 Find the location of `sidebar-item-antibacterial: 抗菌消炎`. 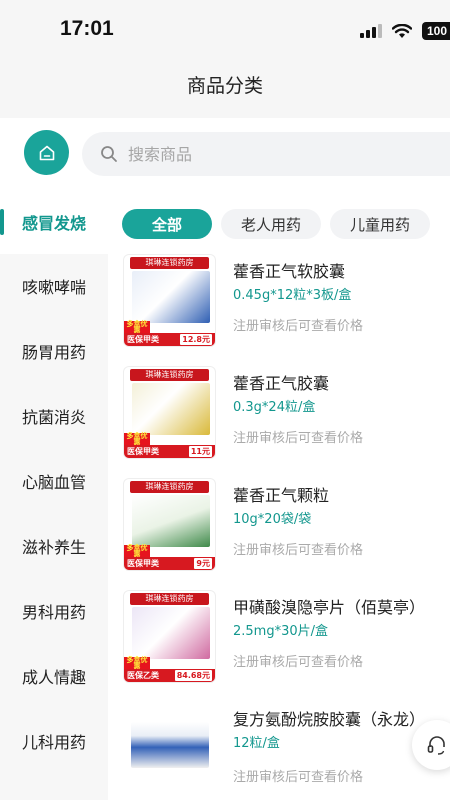

sidebar-item-antibacterial: 抗菌消炎 is located at coordinates (54, 416).